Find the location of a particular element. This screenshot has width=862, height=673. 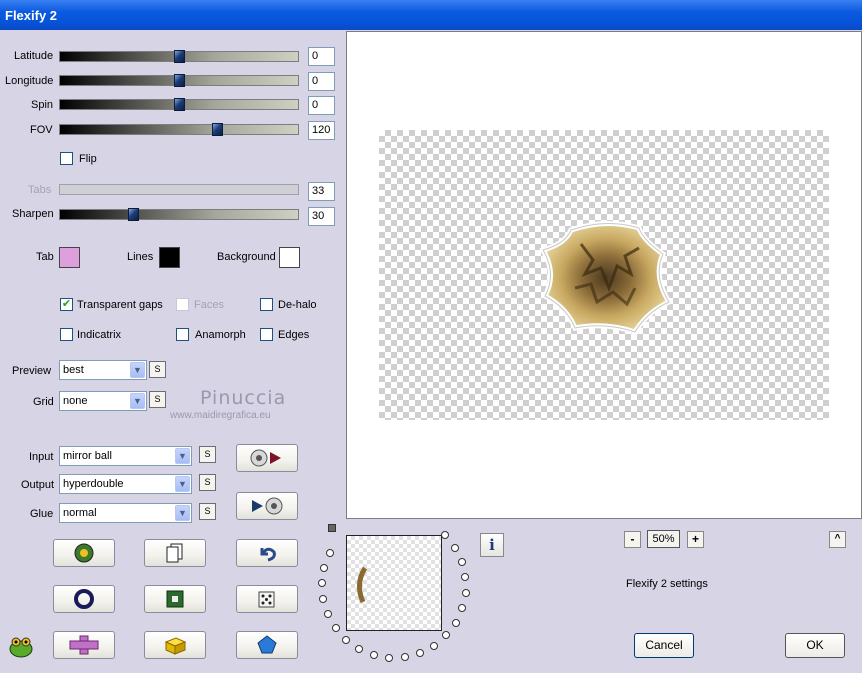

spin-slider-thumb is located at coordinates (179, 104).